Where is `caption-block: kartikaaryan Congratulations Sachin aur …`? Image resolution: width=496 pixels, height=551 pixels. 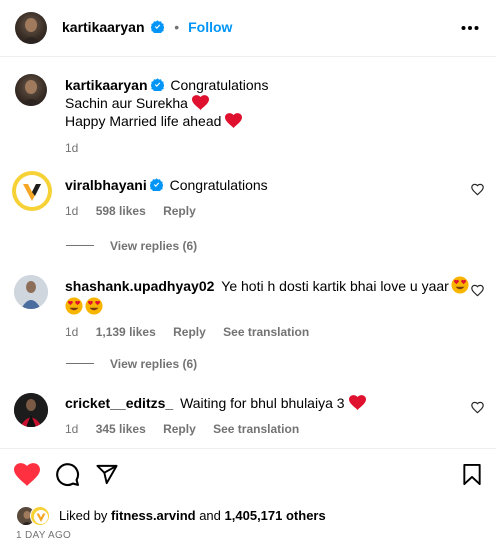
caption-block: kartikaaryan Congratulations Sachin aur … is located at coordinates (270, 116).